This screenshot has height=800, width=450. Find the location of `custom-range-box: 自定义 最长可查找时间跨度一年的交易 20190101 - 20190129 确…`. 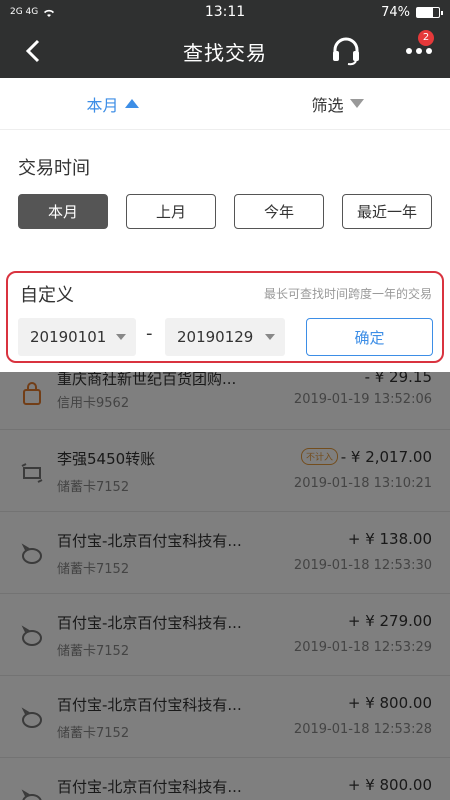

custom-range-box: 自定义 最长可查找时间跨度一年的交易 20190101 - 20190129 确… is located at coordinates (225, 317).